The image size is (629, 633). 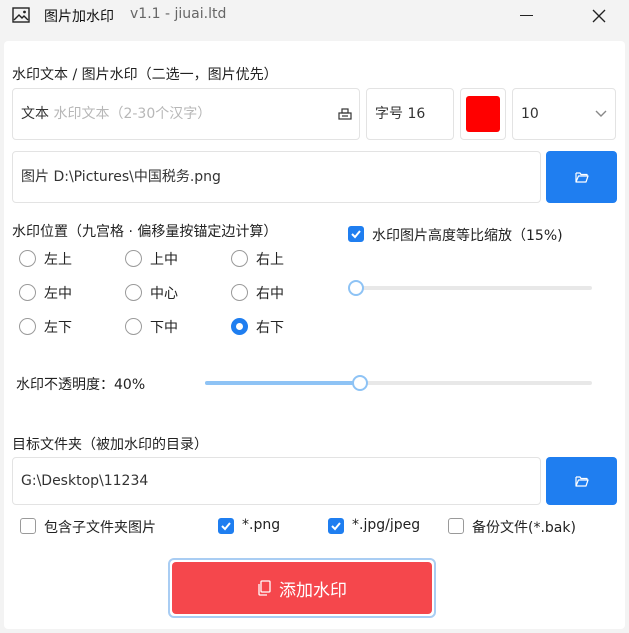 I want to click on image-path-content: 图片 D:\Pictures\中国税务.png, so click(x=121, y=177).